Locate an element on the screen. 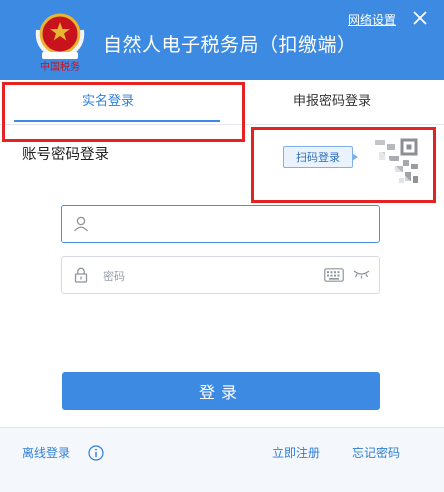 The height and width of the screenshot is (492, 444). eye-closed-icon is located at coordinates (361, 274).